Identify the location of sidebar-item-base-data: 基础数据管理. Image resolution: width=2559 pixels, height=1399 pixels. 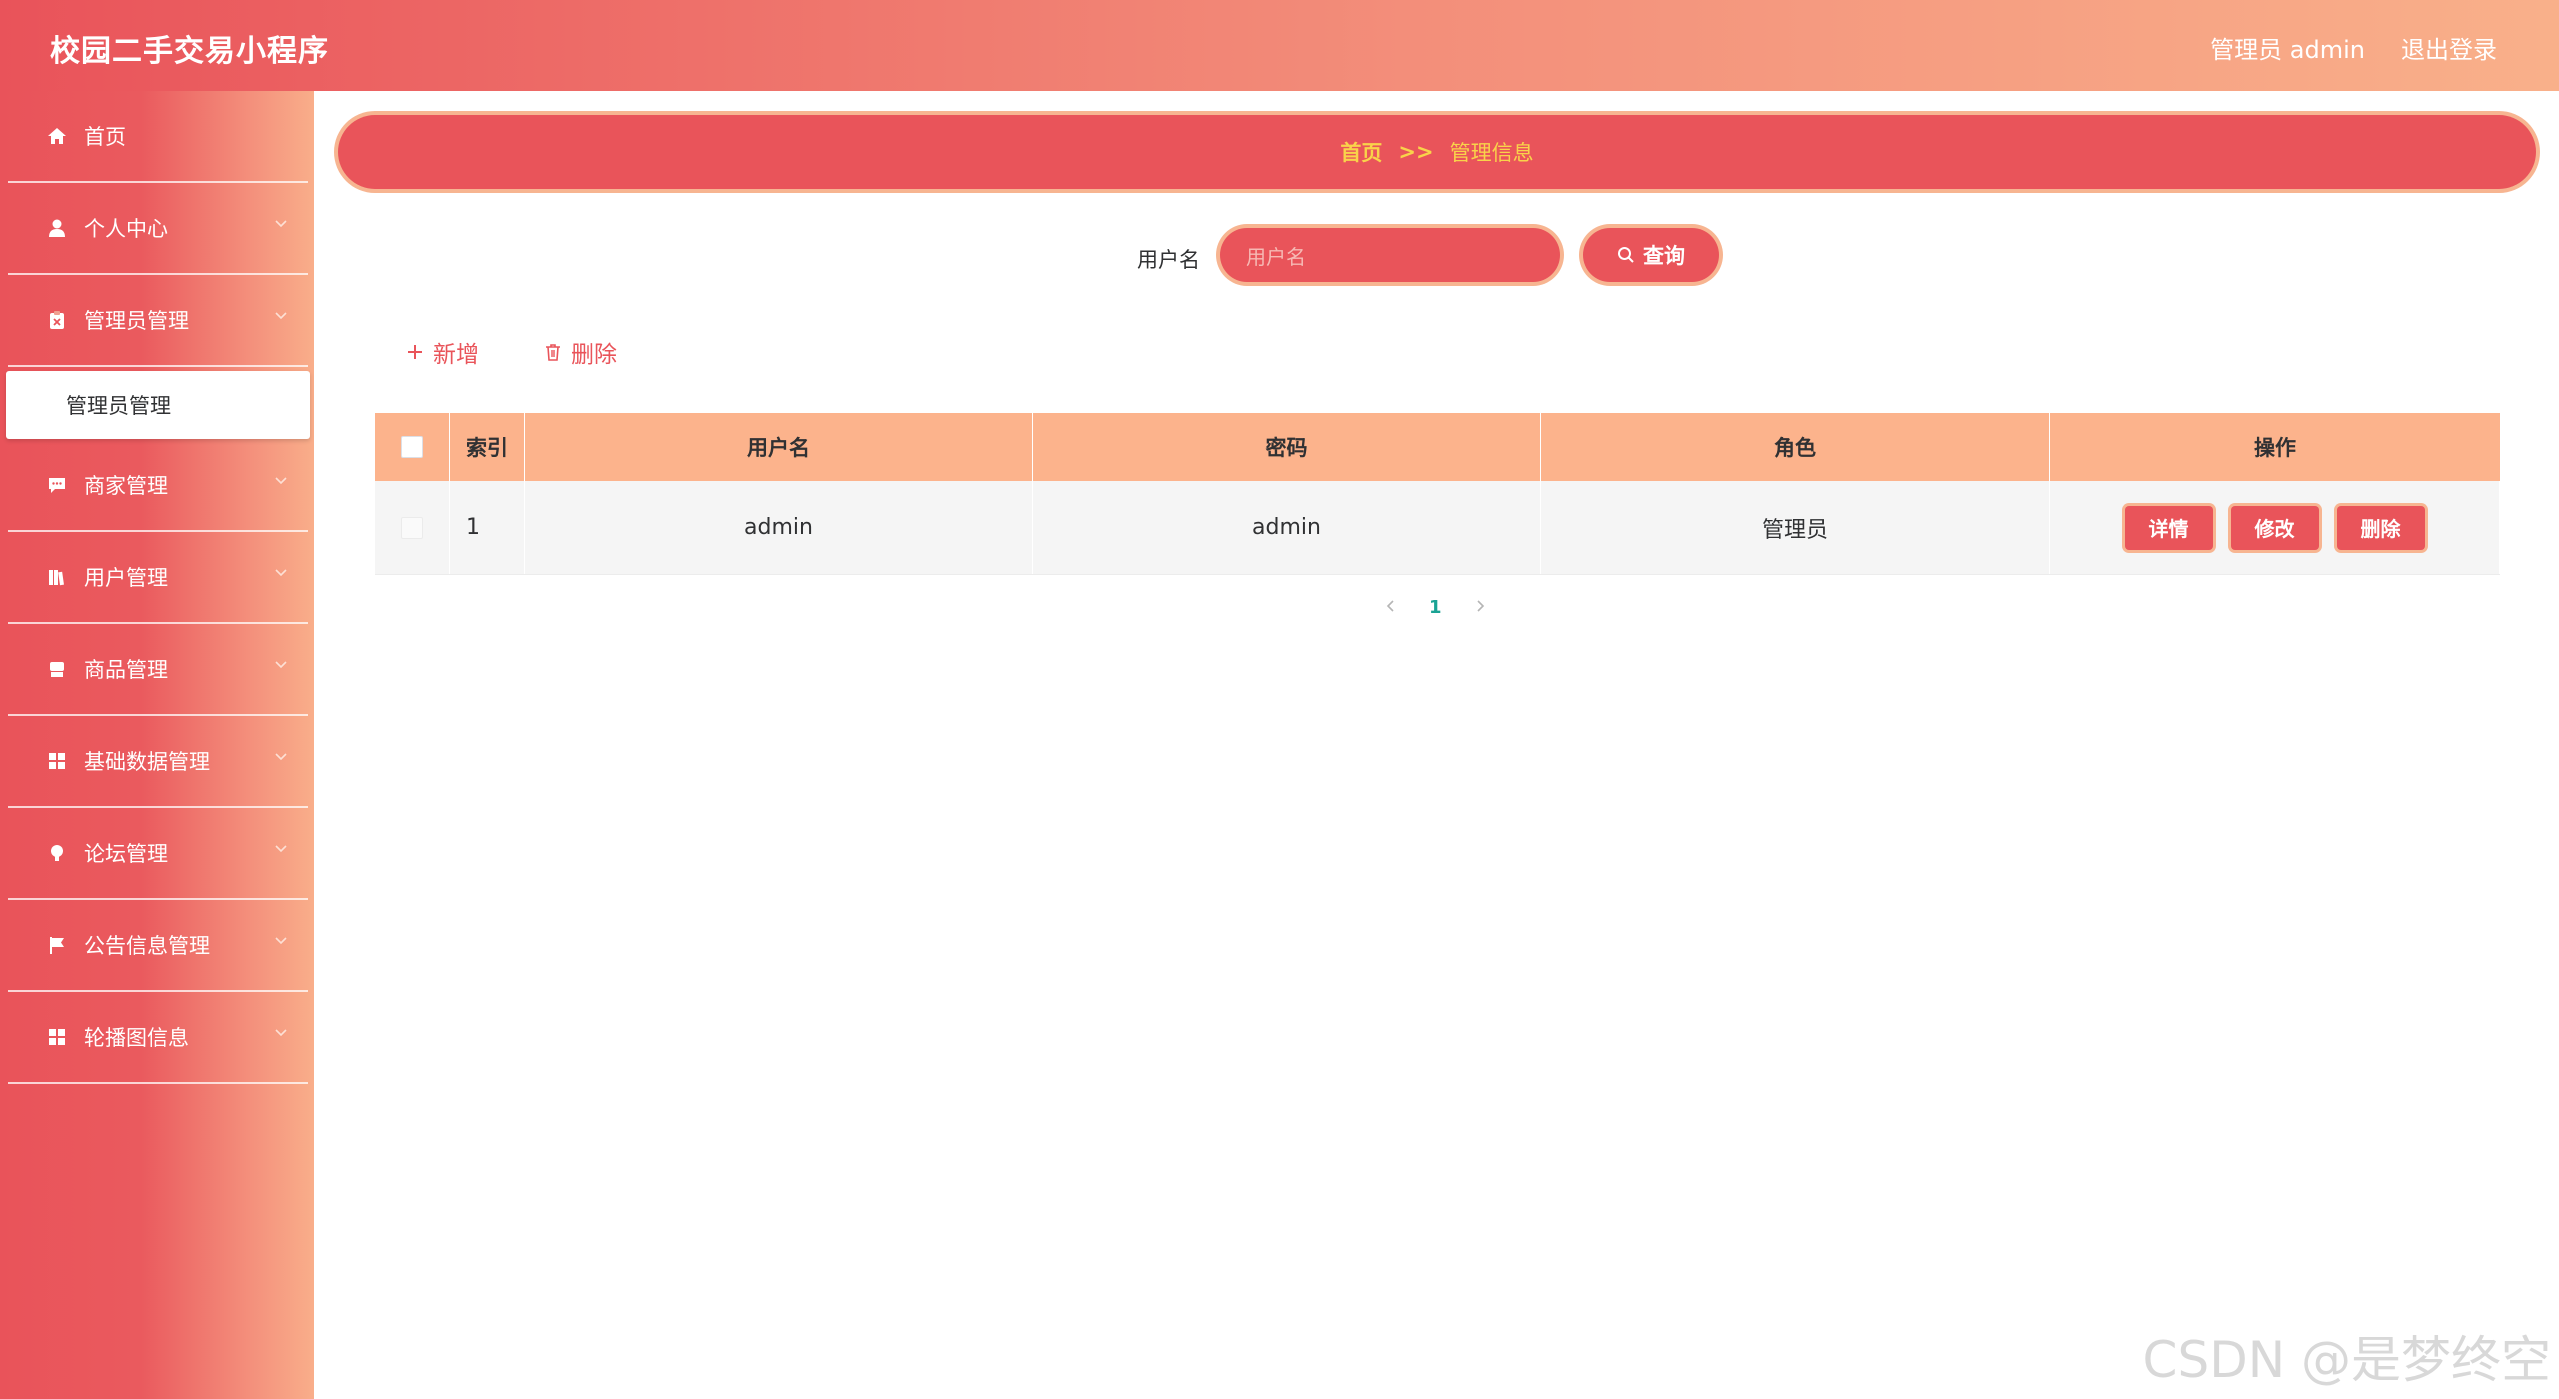
(158, 762).